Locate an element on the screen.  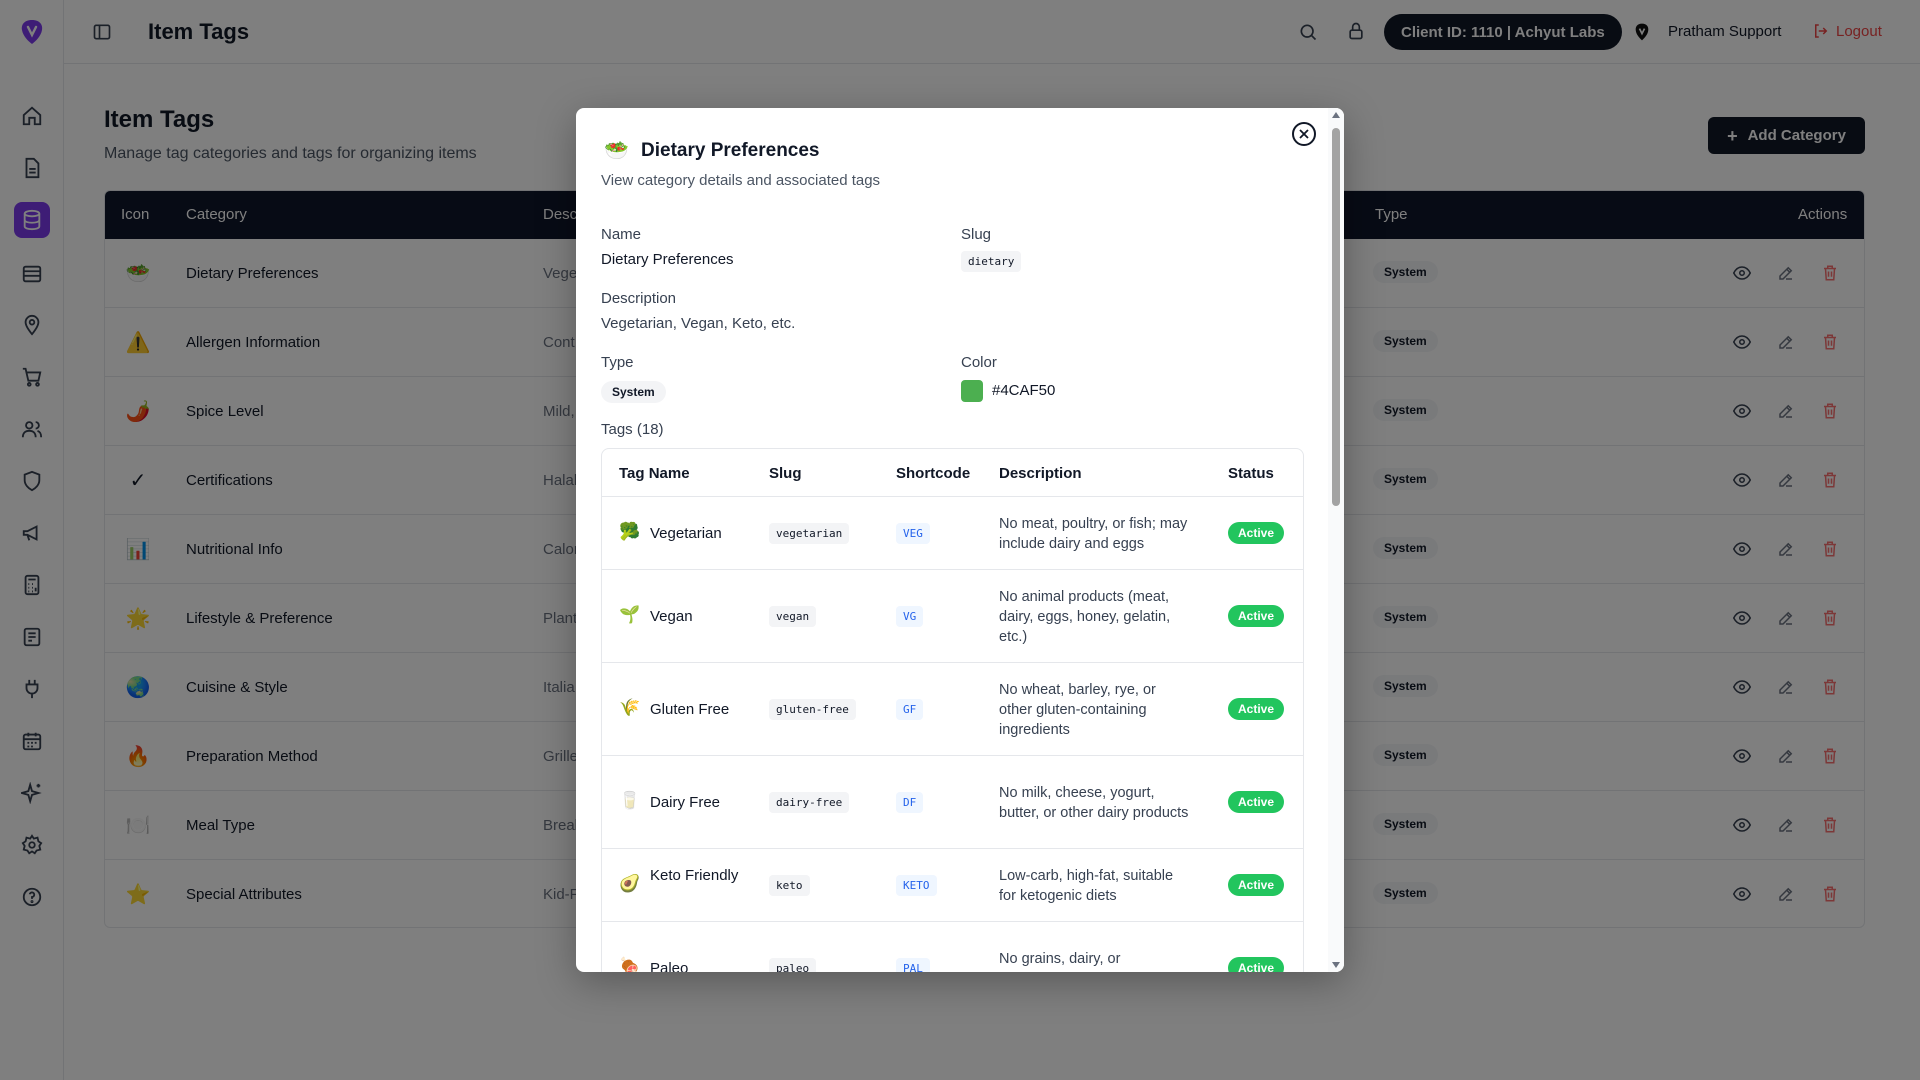
tag-emoji-icon: 🌾 is located at coordinates (630, 707).